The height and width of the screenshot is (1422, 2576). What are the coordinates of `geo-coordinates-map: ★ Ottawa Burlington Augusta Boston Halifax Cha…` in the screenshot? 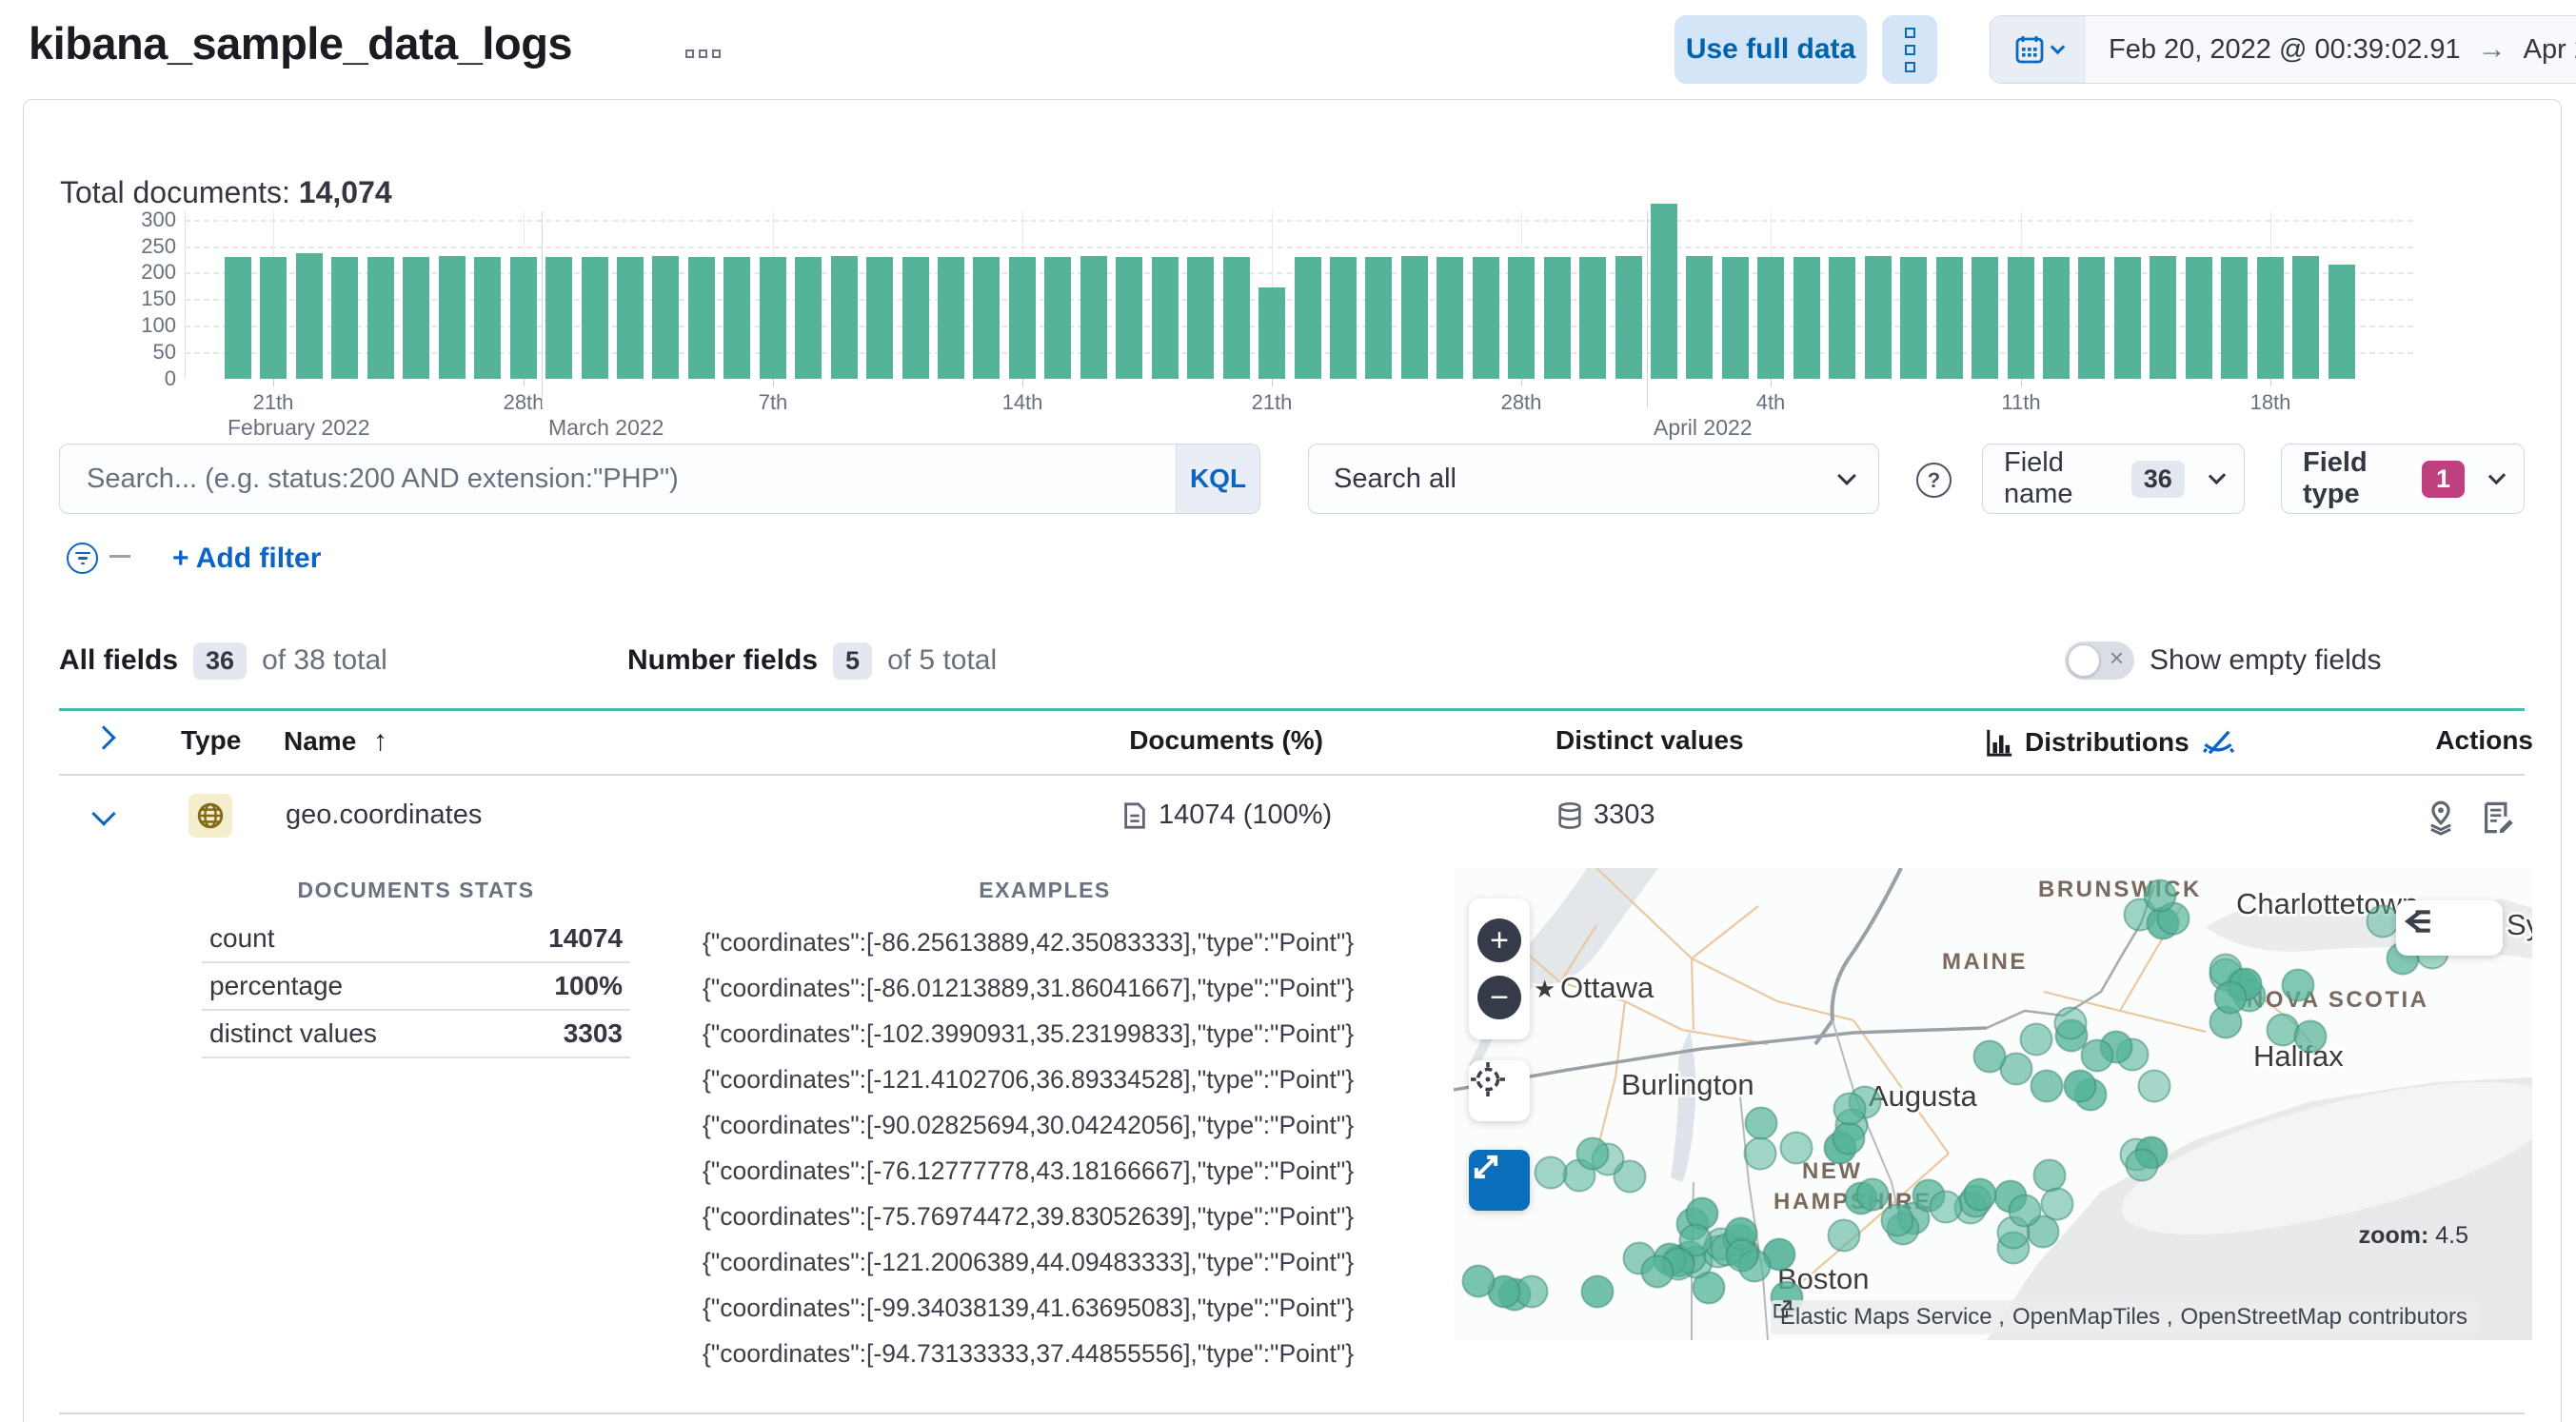 It's located at (1993, 1104).